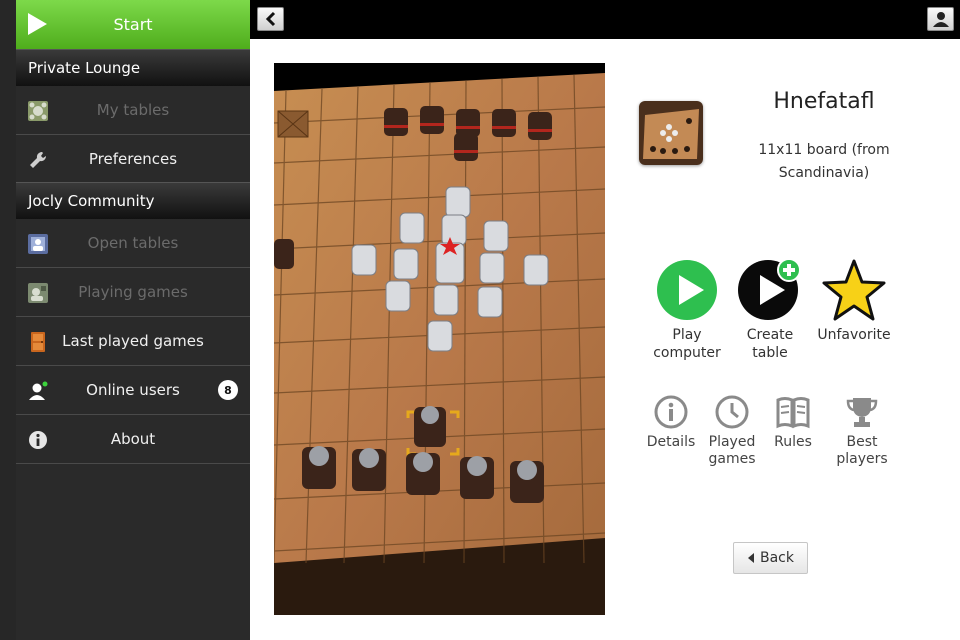 The image size is (960, 640). Describe the element at coordinates (824, 101) in the screenshot. I see `game-title: Hnefatafl` at that location.